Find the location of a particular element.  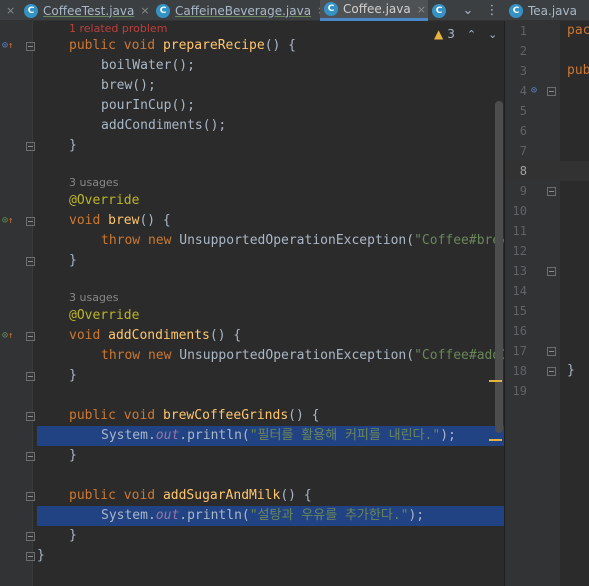

line-number: 14 is located at coordinates (519, 291).